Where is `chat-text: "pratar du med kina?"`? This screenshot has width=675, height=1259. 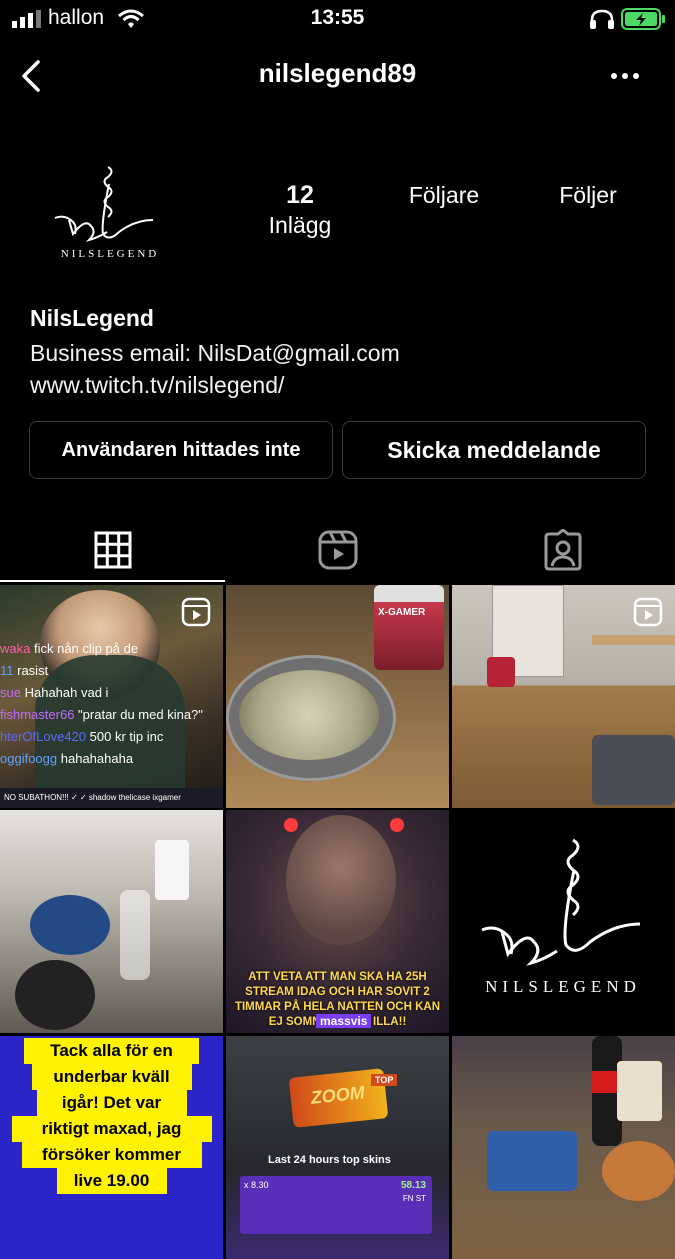
chat-text: "pratar du med kina?" is located at coordinates (140, 714).